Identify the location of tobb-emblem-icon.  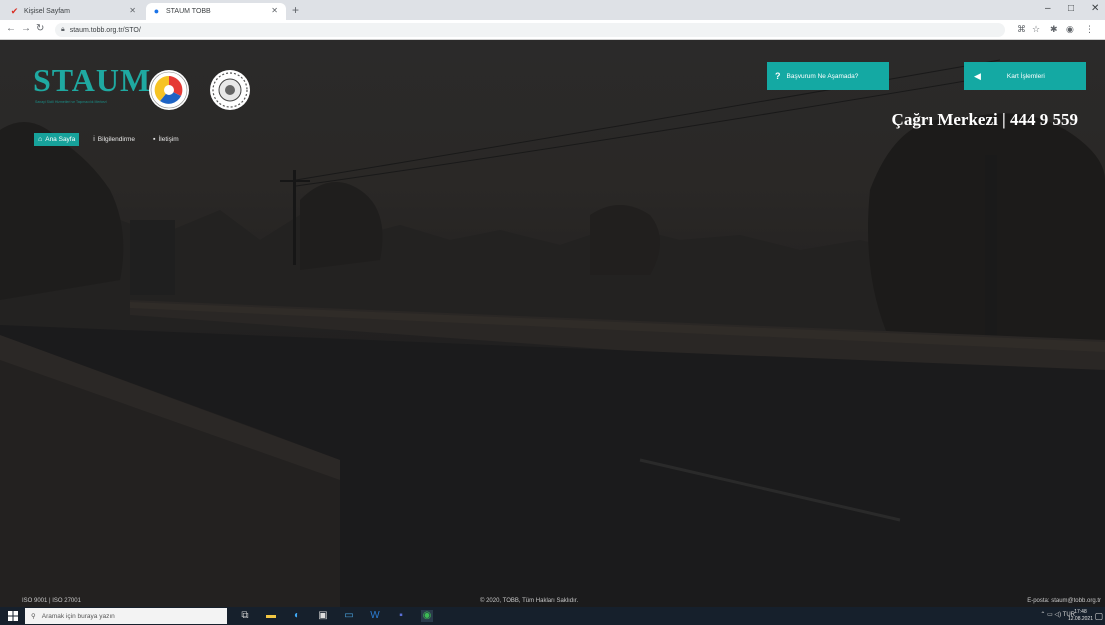
(169, 90).